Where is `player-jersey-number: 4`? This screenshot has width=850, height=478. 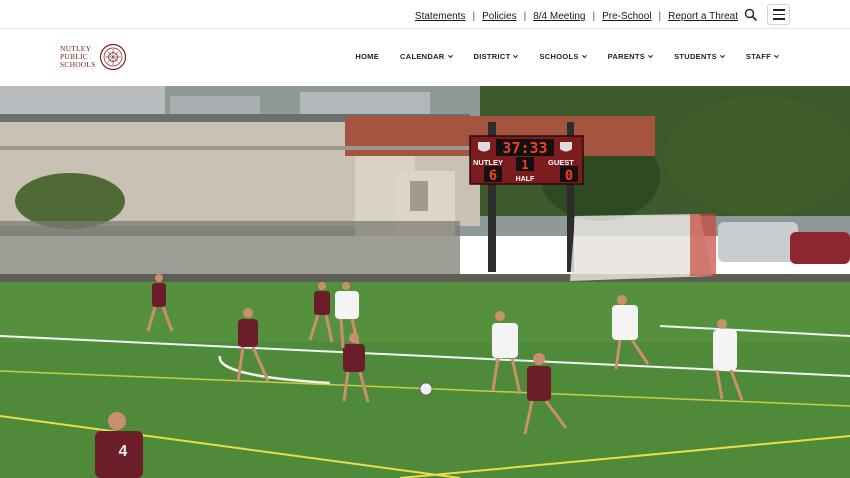 player-jersey-number: 4 is located at coordinates (123, 451).